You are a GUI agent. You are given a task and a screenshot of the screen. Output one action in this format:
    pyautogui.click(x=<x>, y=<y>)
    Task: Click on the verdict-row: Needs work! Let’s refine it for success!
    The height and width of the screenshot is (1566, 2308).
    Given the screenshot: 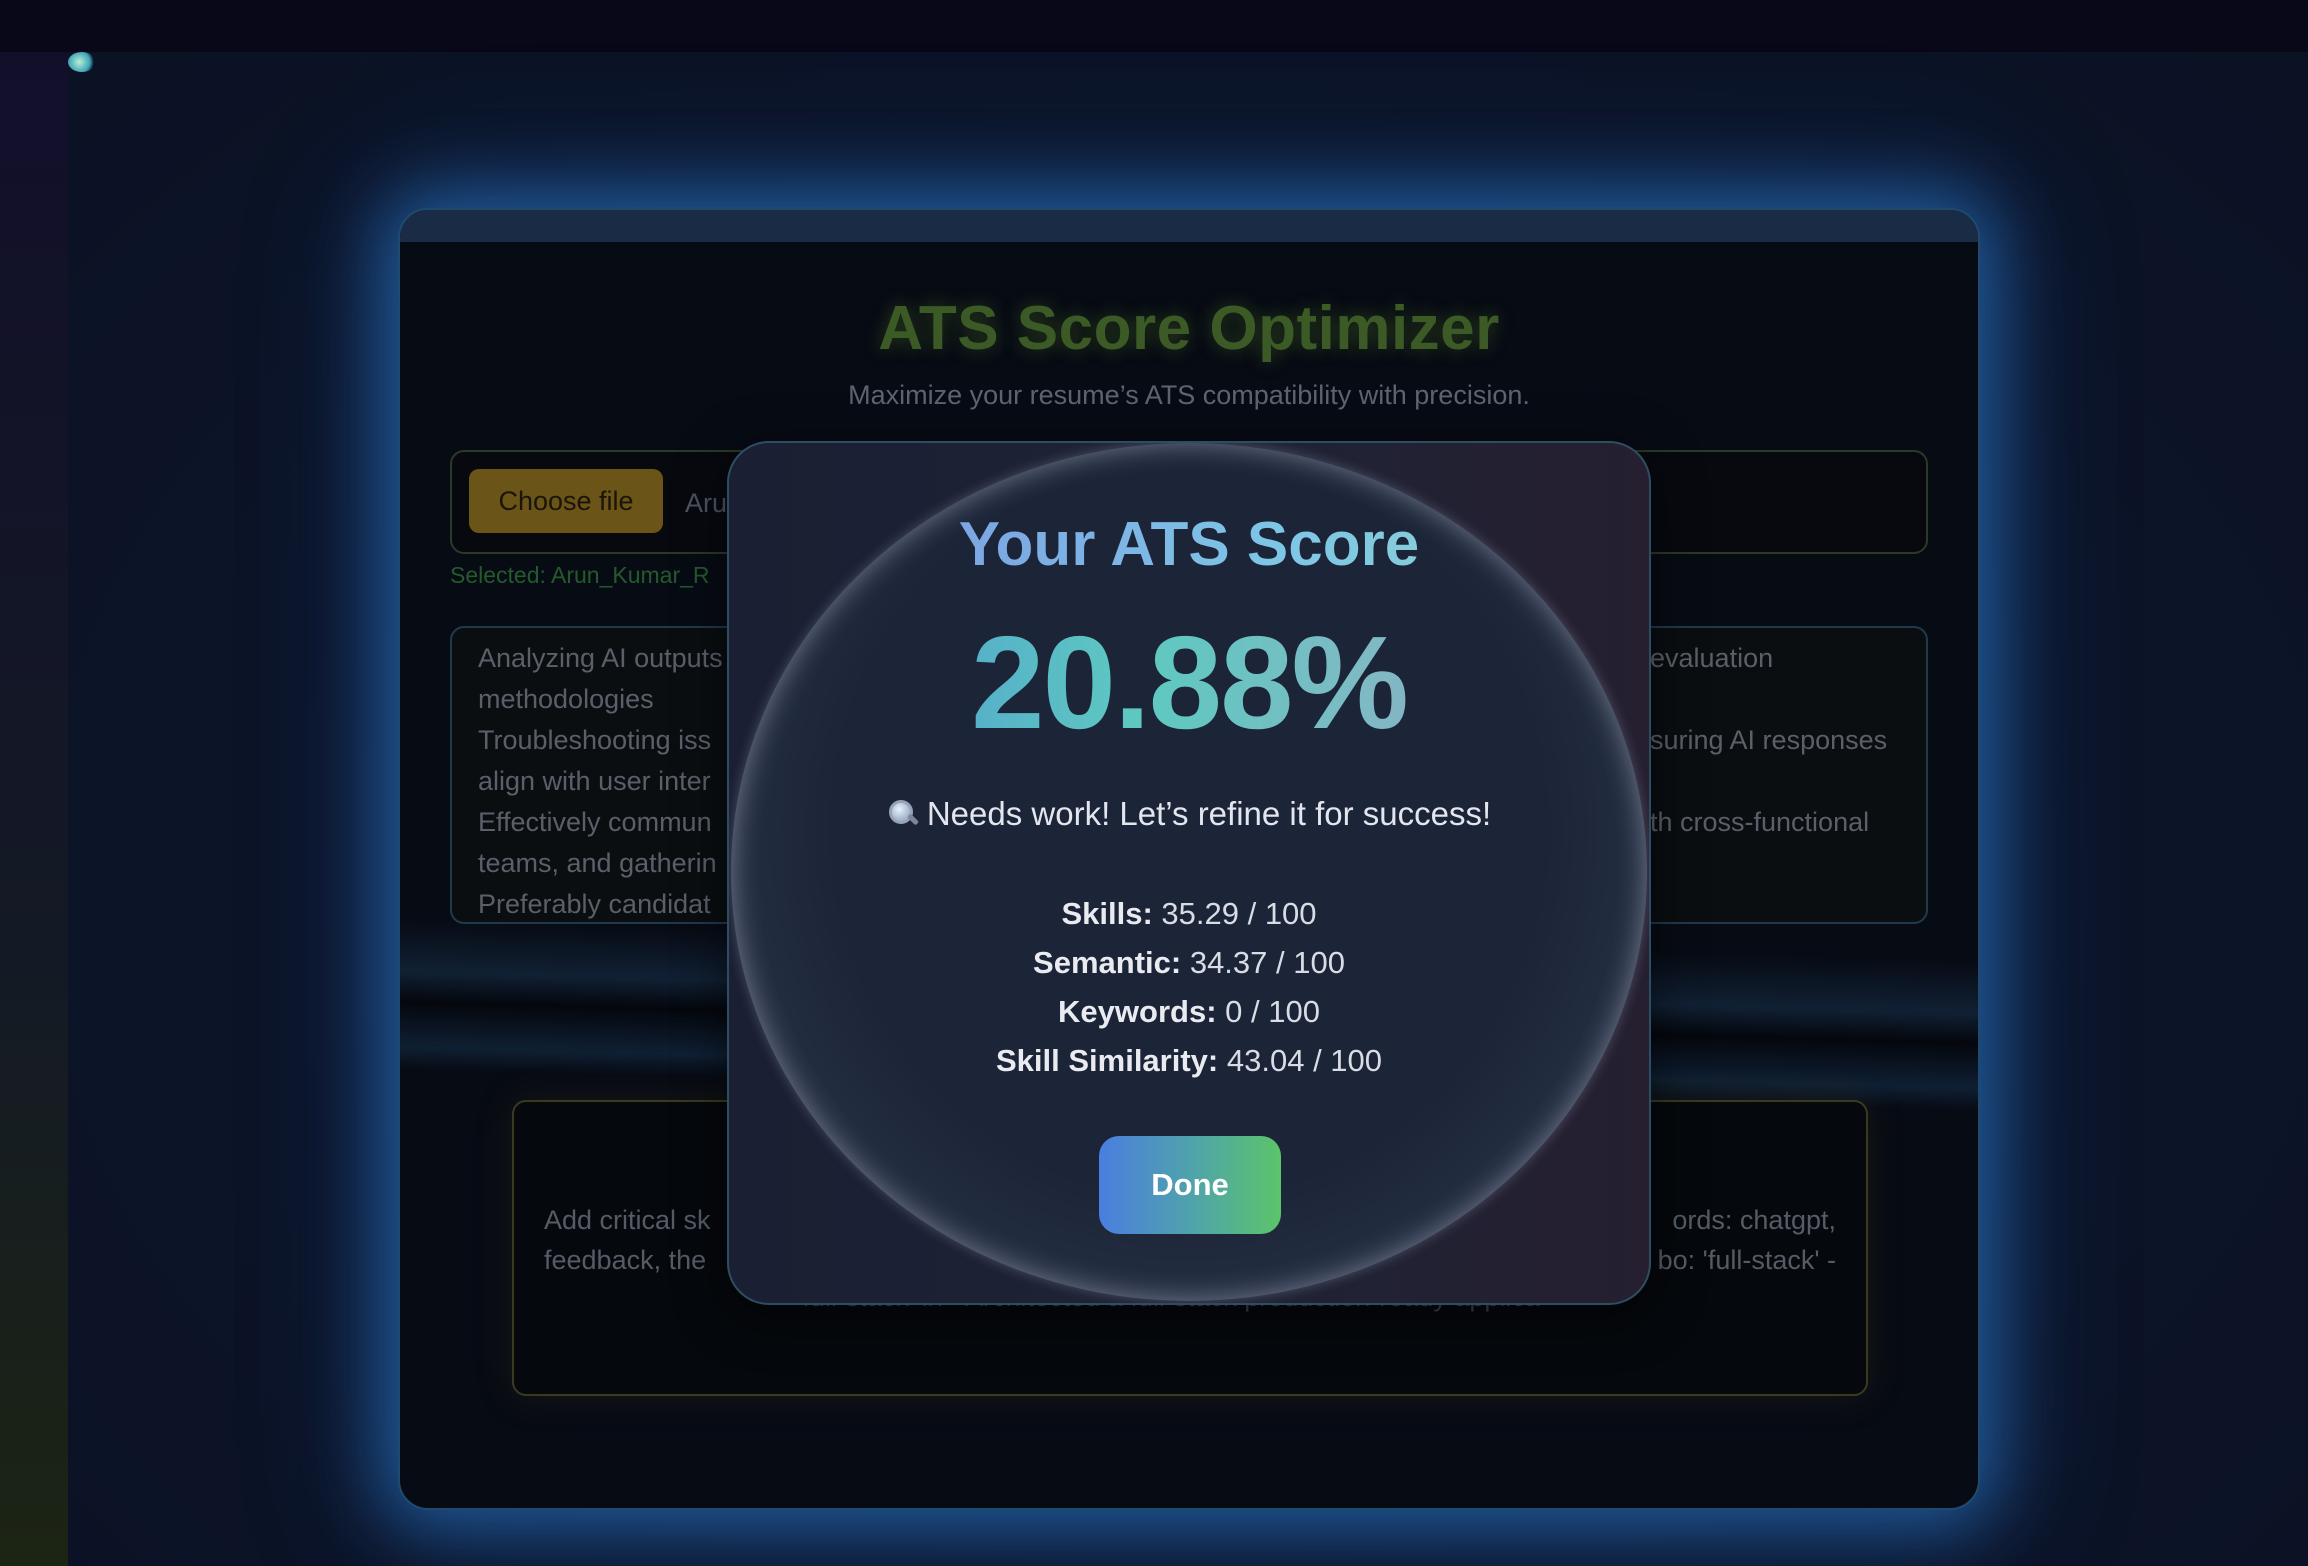 What is the action you would take?
    pyautogui.click(x=1189, y=814)
    